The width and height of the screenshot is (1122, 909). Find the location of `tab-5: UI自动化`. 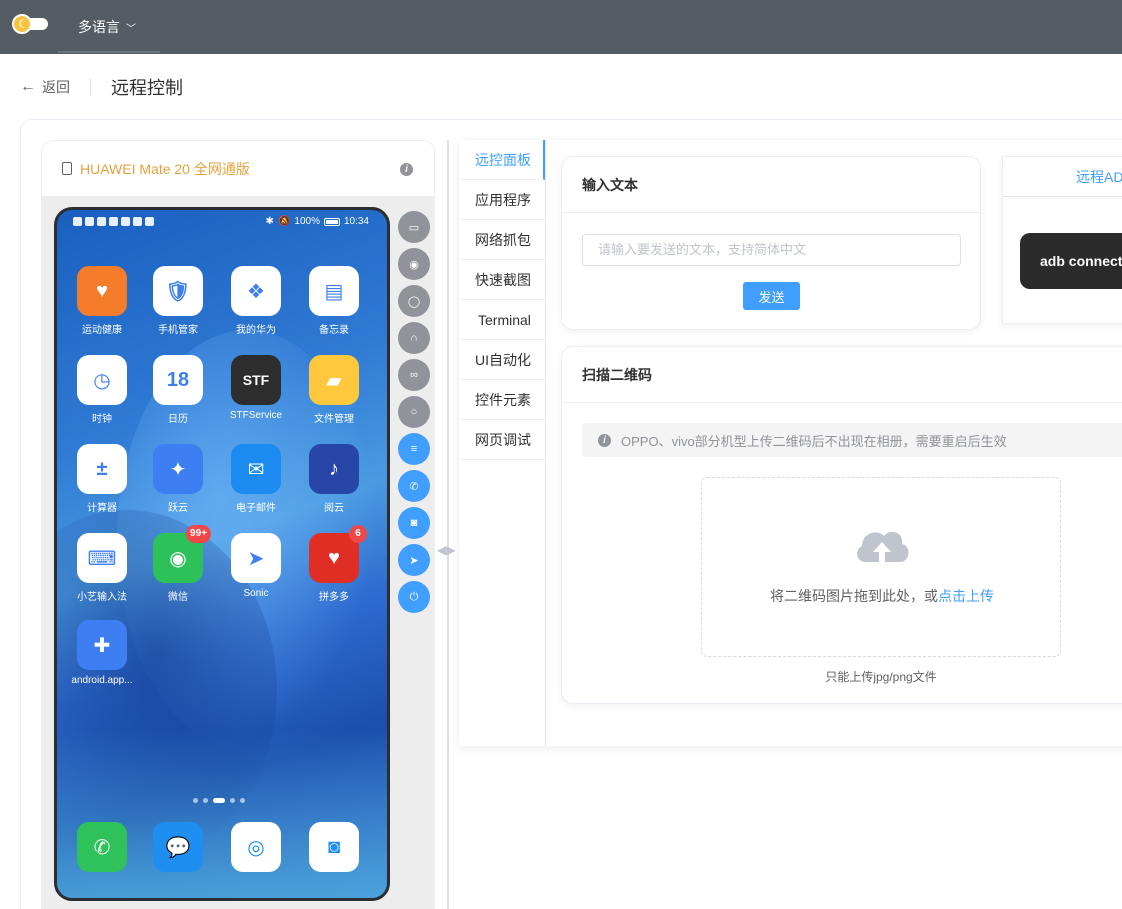

tab-5: UI自动化 is located at coordinates (502, 360).